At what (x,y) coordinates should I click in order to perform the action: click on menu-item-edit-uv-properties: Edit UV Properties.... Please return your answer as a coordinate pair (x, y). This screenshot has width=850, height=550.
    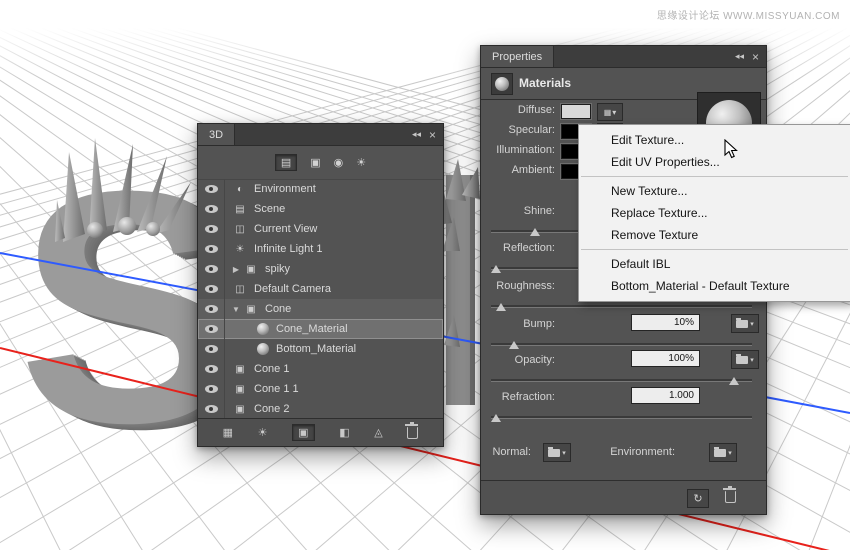
    Looking at the image, I should click on (714, 162).